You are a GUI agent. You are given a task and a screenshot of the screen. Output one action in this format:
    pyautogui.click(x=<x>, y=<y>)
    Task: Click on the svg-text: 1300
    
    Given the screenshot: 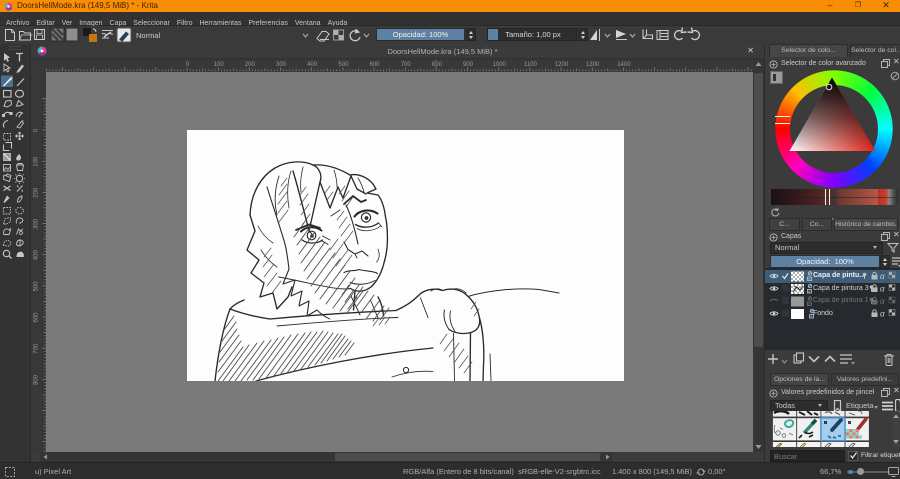 What is the action you would take?
    pyautogui.click(x=593, y=65)
    